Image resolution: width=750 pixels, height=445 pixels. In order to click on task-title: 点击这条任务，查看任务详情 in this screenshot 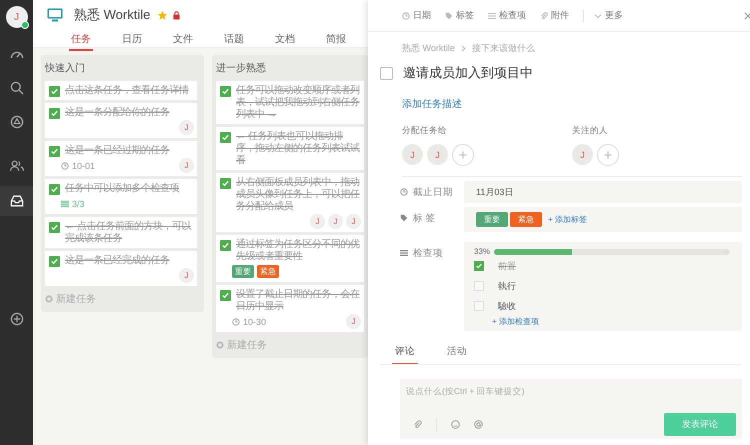, I will do `click(126, 91)`.